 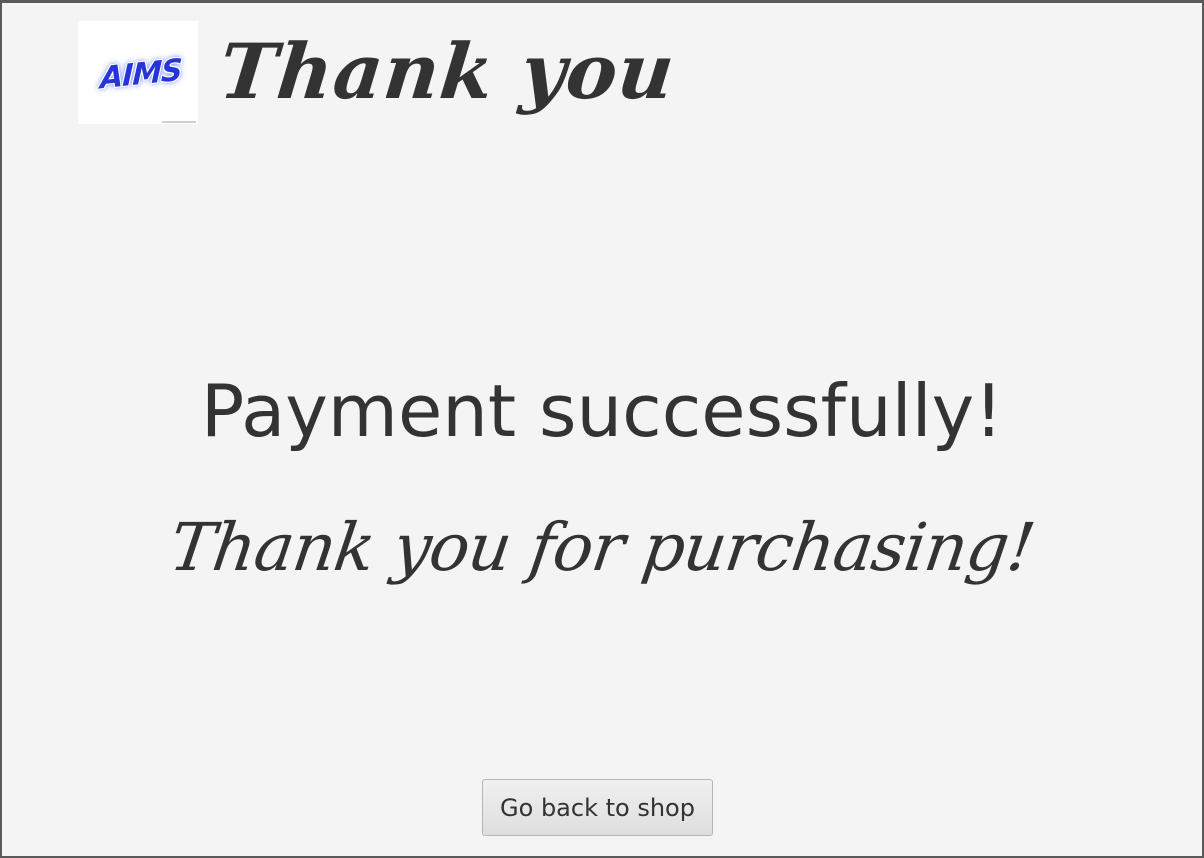 What do you see at coordinates (602, 411) in the screenshot?
I see `payment-success-message: Payment successfully!` at bounding box center [602, 411].